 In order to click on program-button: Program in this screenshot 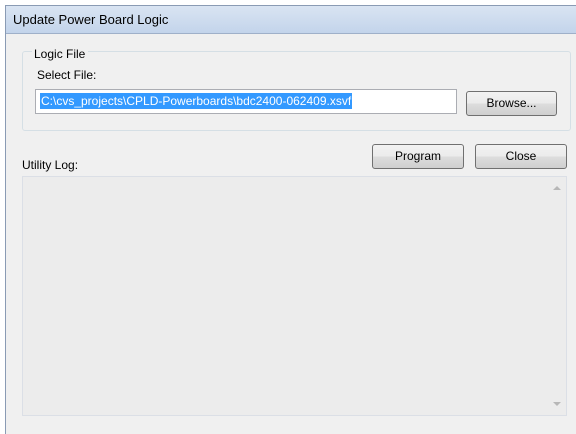, I will do `click(418, 156)`.